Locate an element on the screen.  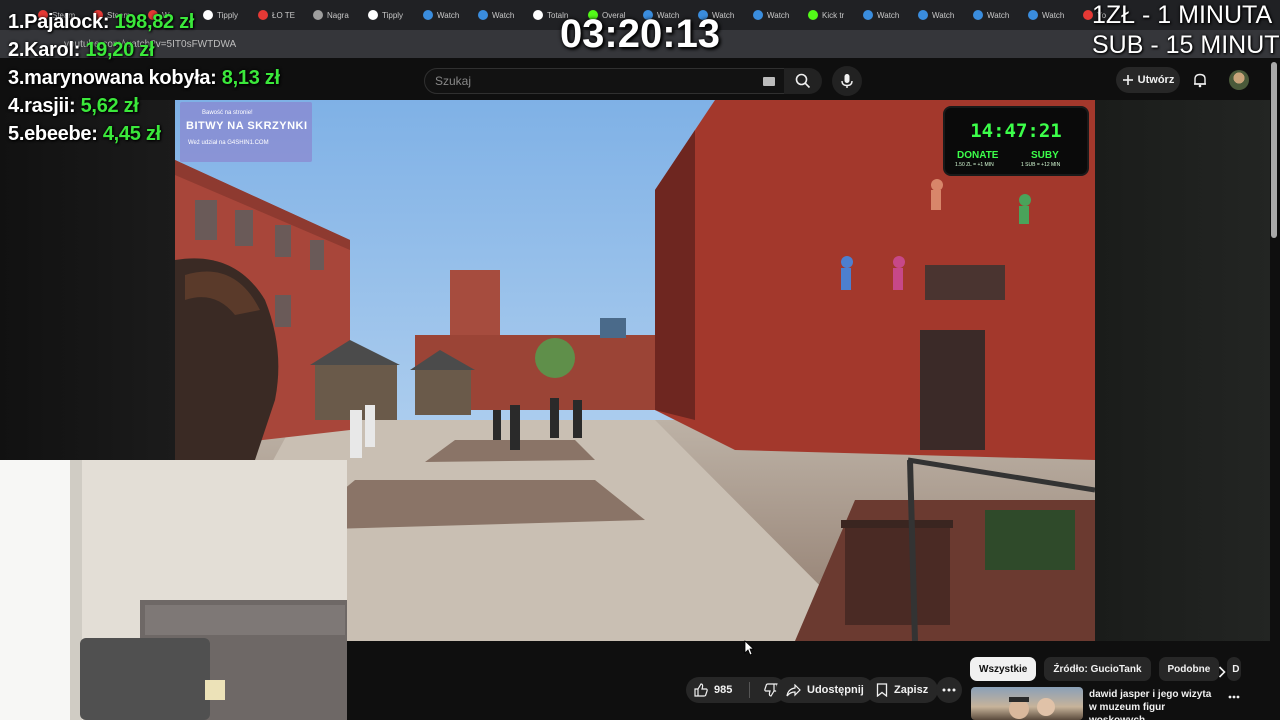
page-scrollbar is located at coordinates (1274, 150).